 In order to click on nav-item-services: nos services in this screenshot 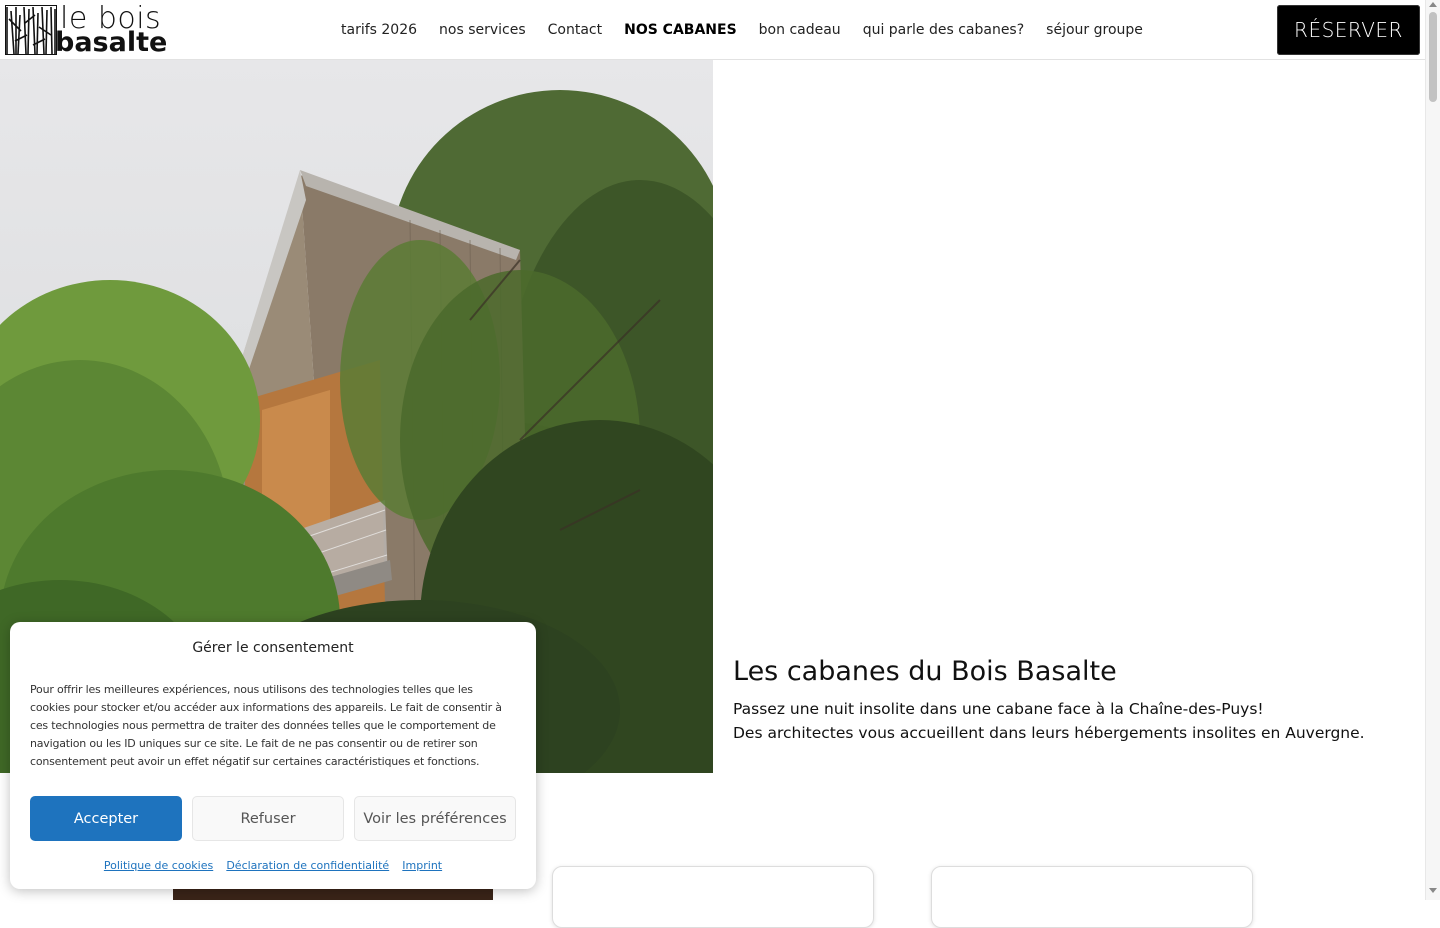, I will do `click(482, 30)`.